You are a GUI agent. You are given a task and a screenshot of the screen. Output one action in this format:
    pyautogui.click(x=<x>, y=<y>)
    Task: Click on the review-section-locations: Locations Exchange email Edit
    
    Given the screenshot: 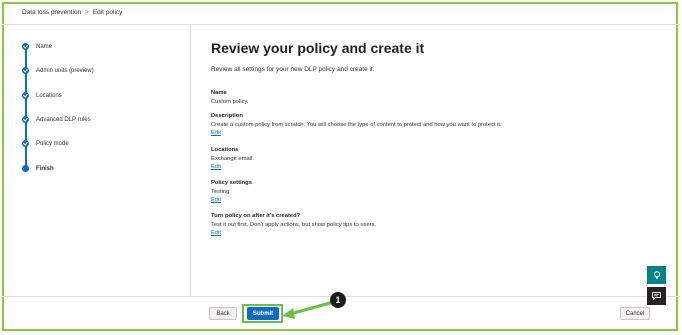 What is the action you would take?
    pyautogui.click(x=231, y=159)
    